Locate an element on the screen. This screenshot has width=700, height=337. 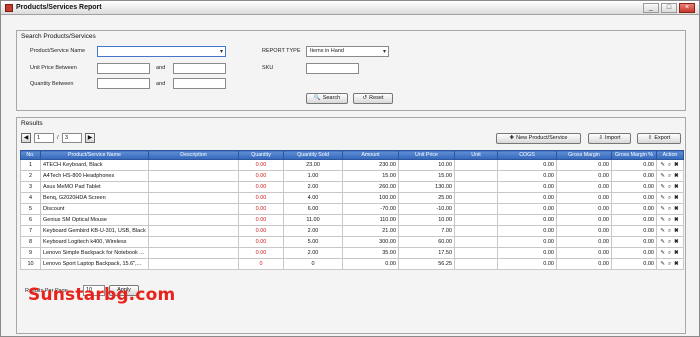
table-cell: 7.00 is located at coordinates (426, 231).